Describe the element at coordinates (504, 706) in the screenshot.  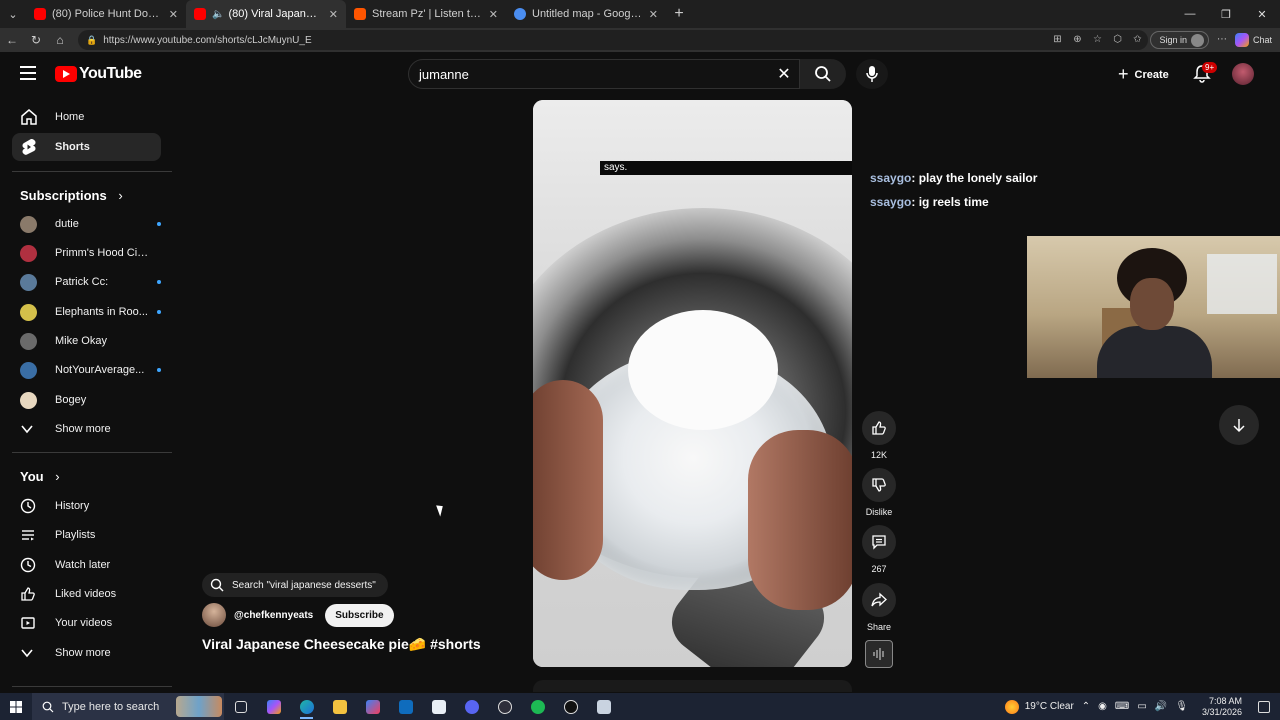
I see `taskbar-obs` at that location.